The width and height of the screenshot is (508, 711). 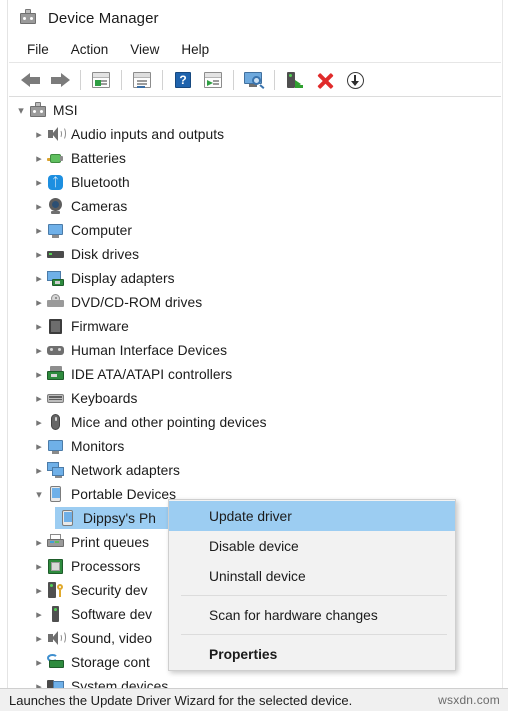 I want to click on tree-item-label: Human Interface Devices, so click(x=149, y=350).